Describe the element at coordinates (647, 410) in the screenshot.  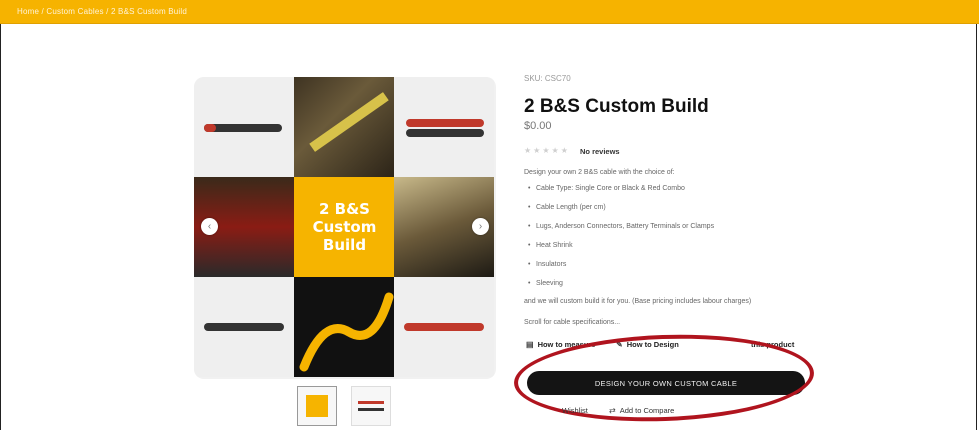
I see `add-to-compare-label: Add to Compare` at that location.